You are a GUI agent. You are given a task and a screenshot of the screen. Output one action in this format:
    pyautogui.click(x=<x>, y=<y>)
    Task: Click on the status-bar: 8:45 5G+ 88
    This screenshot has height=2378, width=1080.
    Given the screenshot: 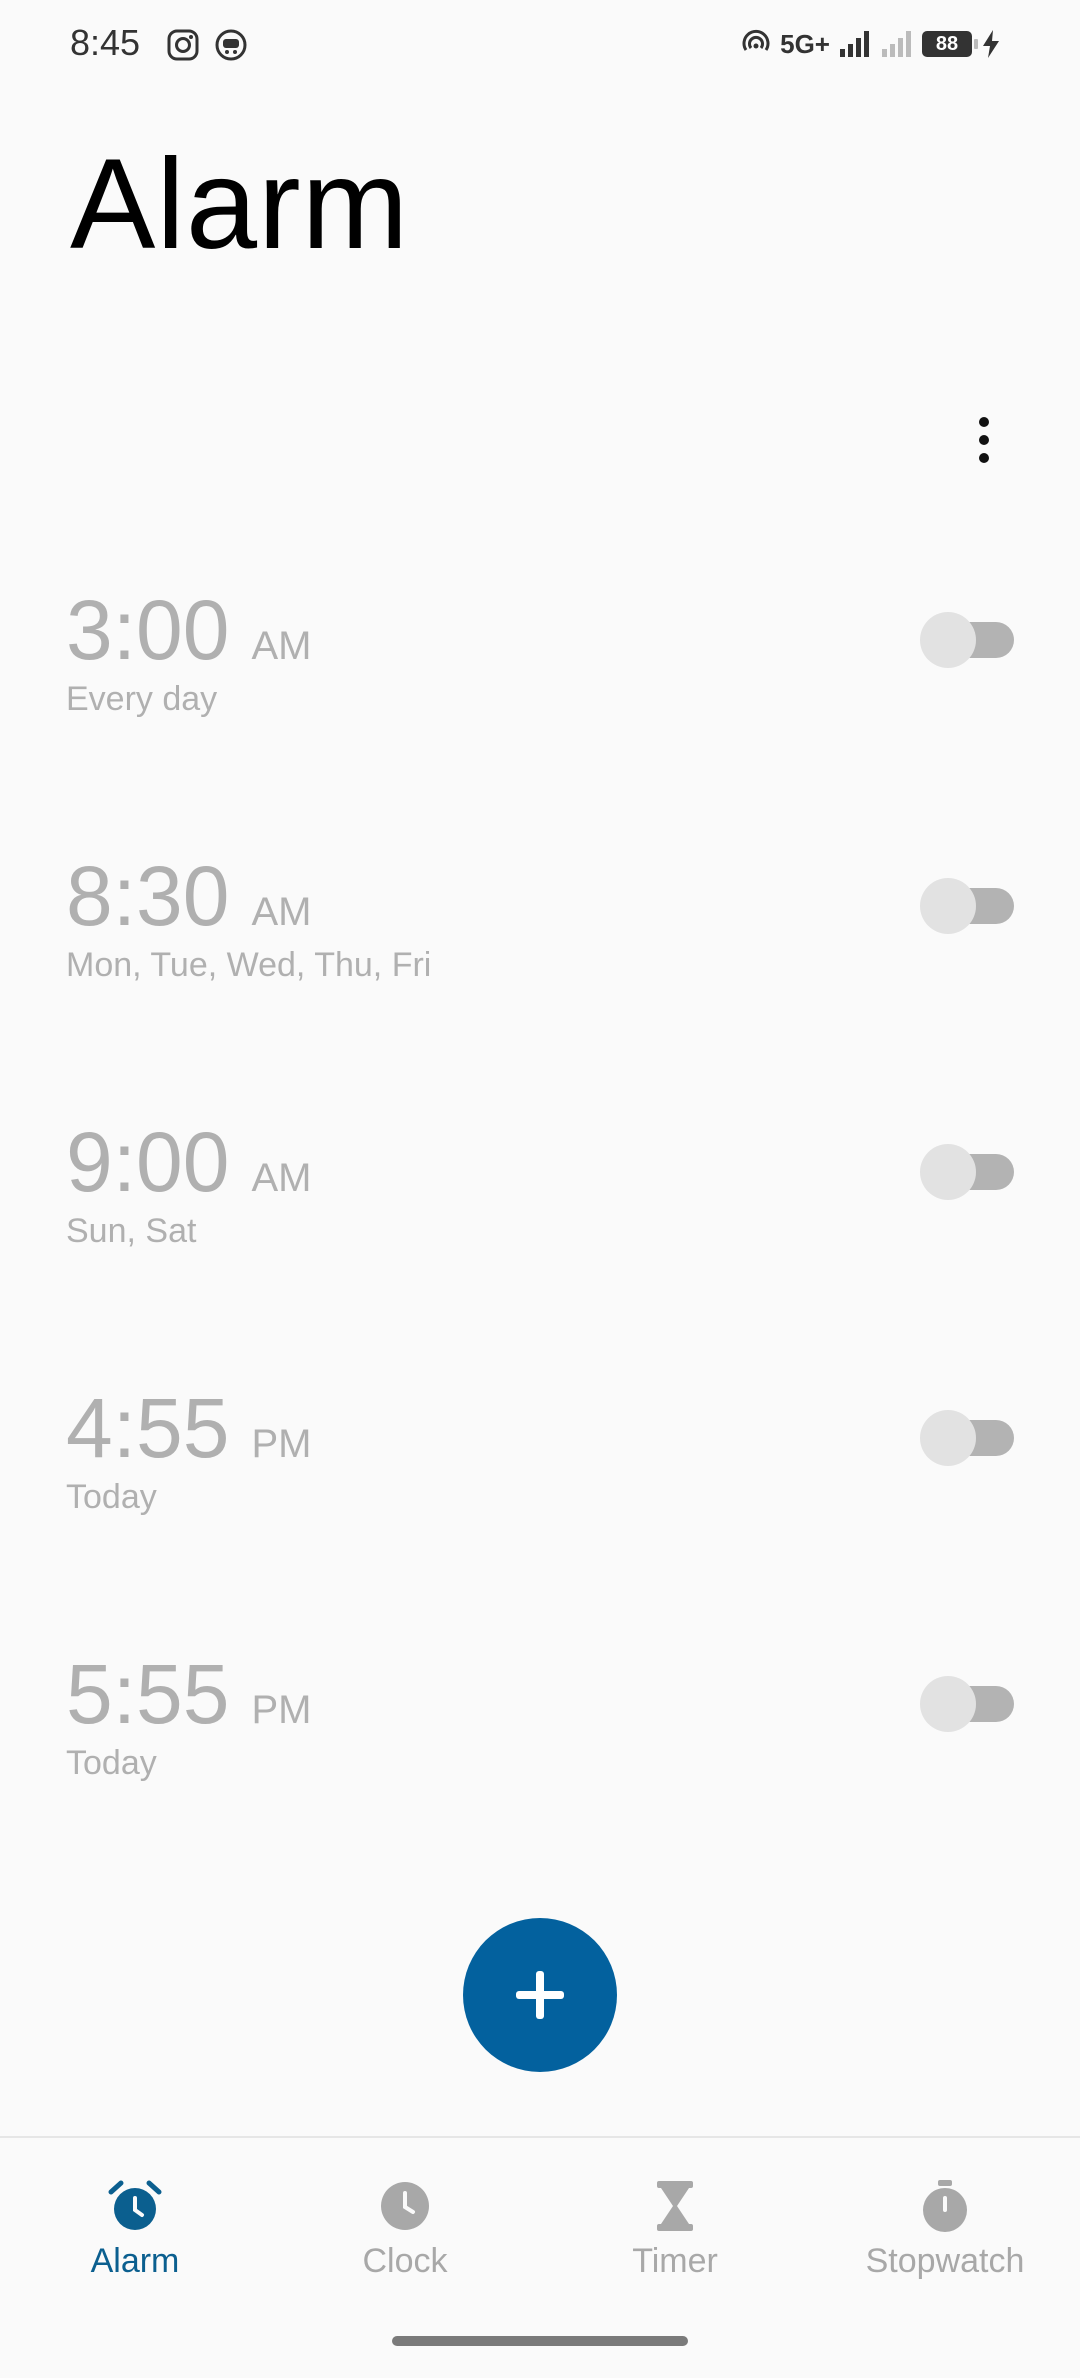 What is the action you would take?
    pyautogui.click(x=540, y=45)
    